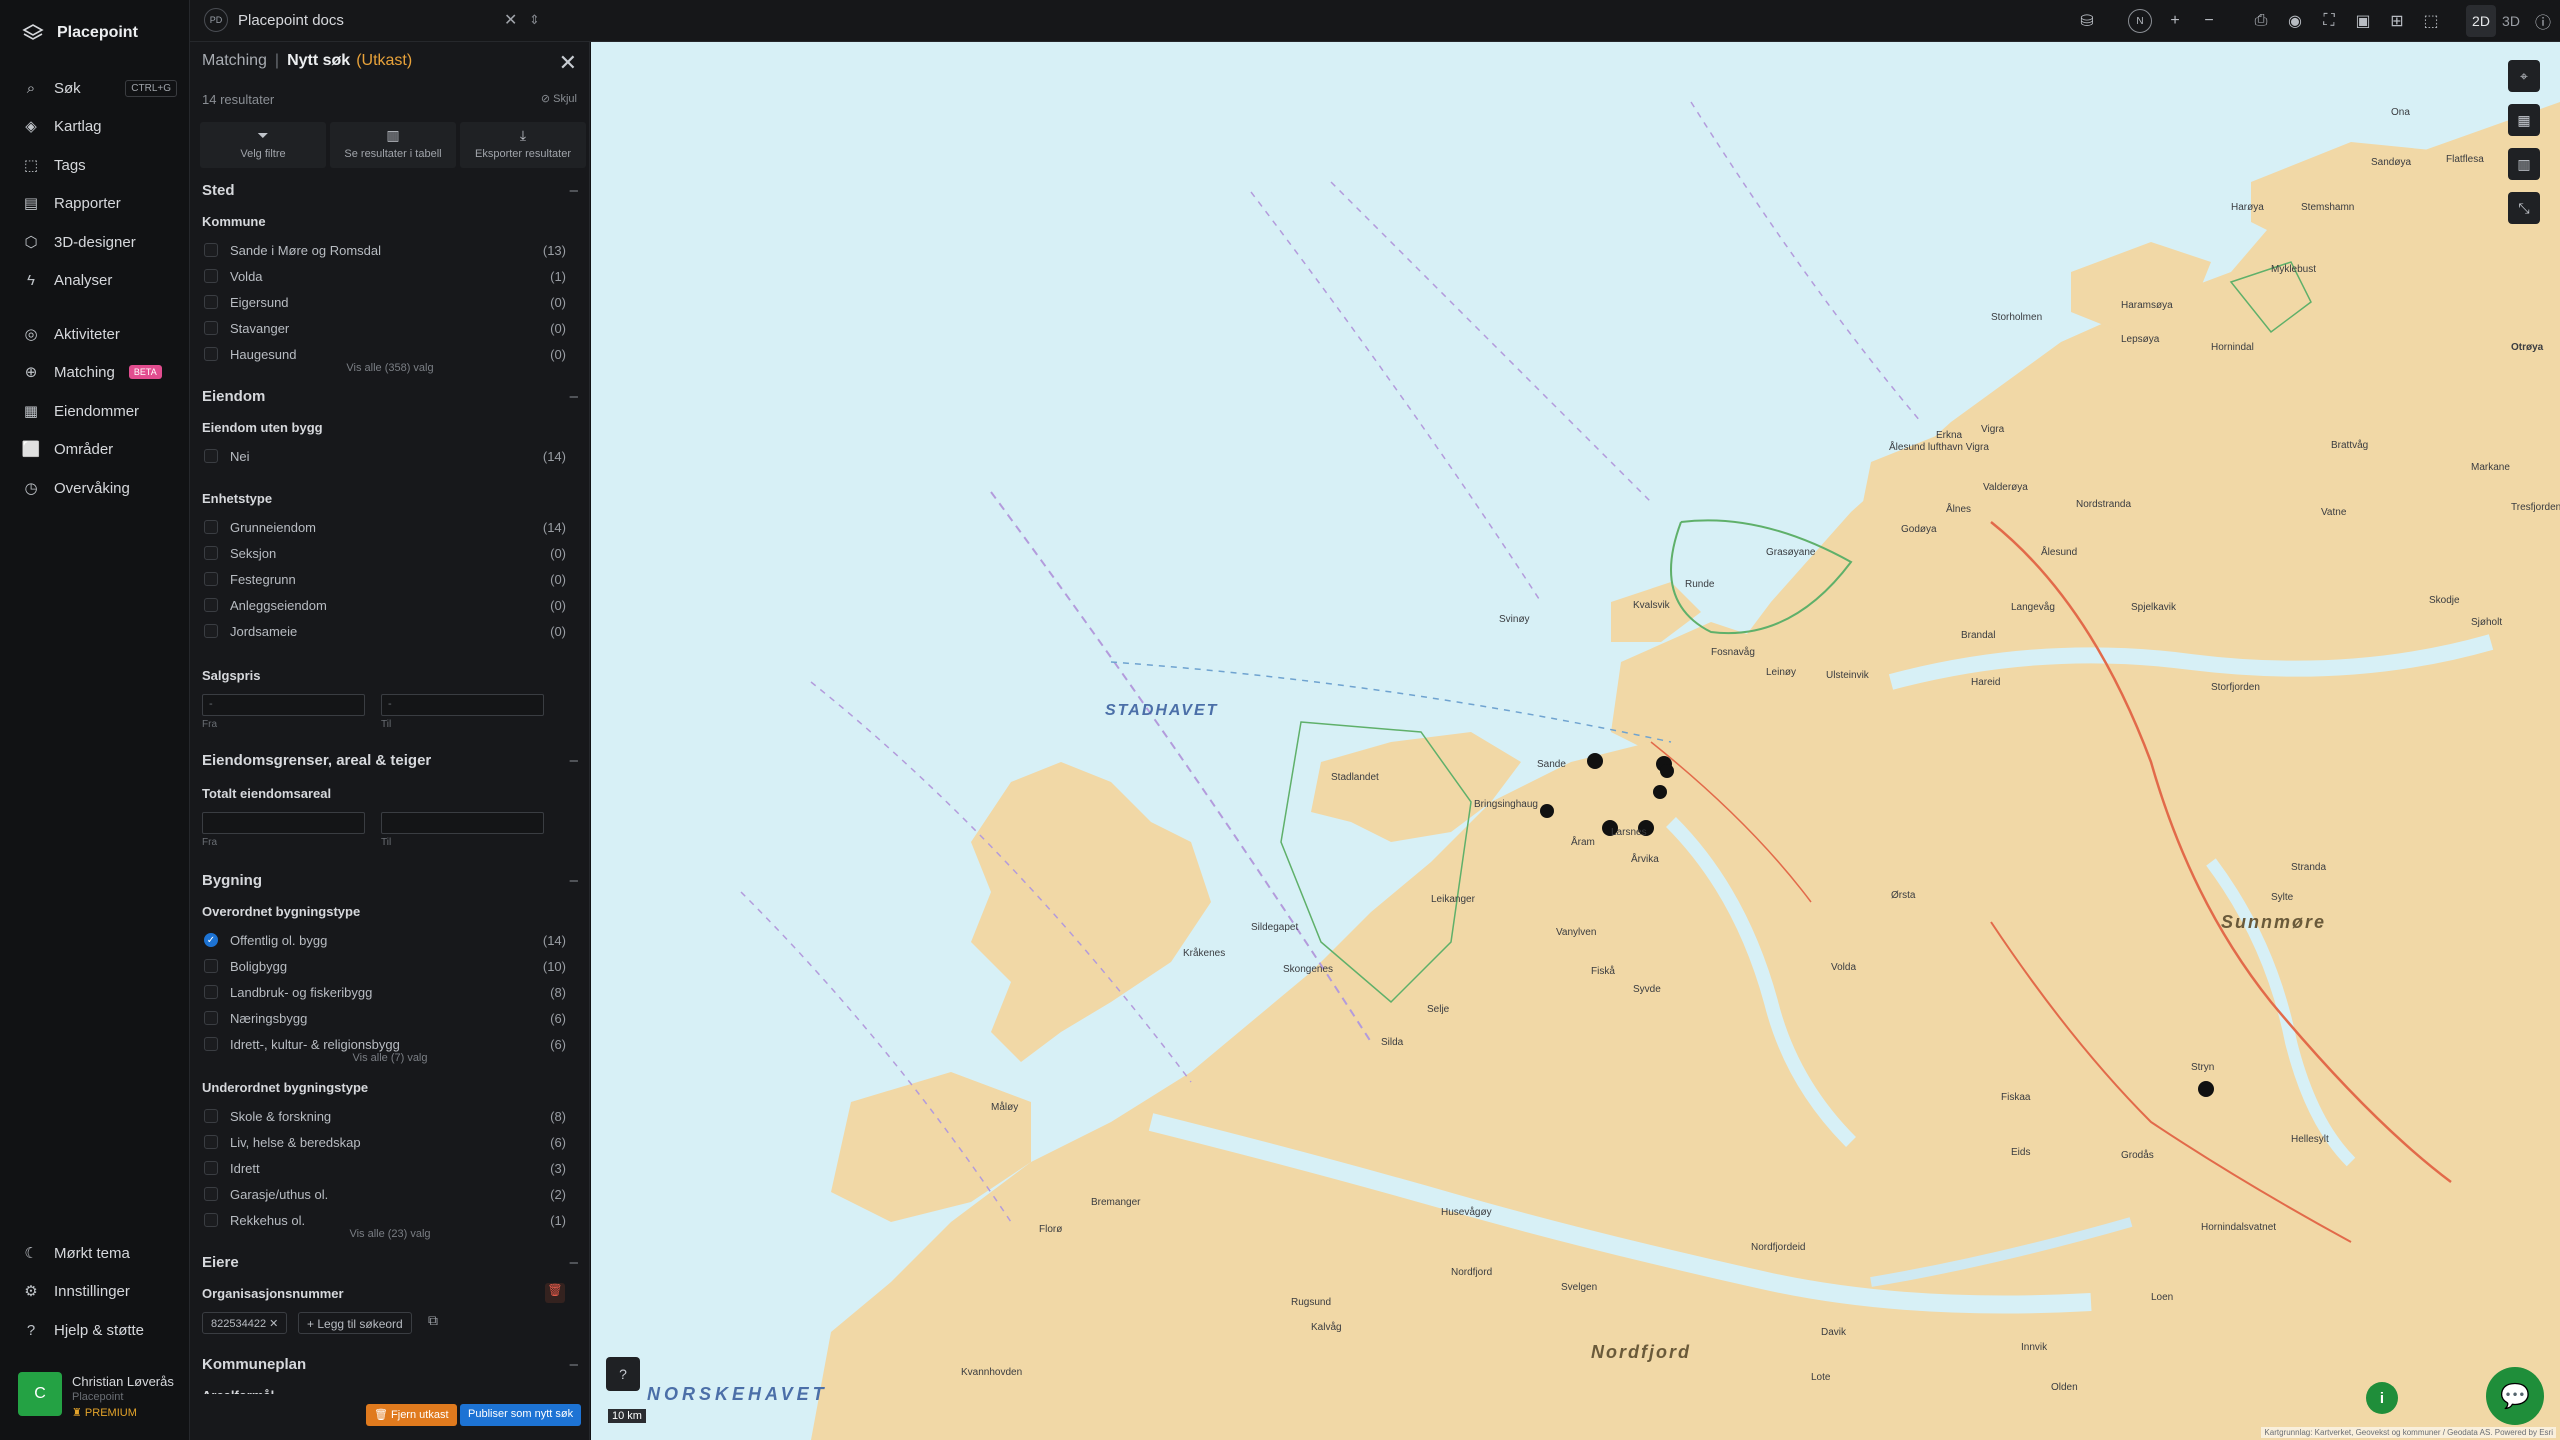 The image size is (2560, 1440). Describe the element at coordinates (96, 1395) in the screenshot. I see `user-card: C Christian Løverås Placepoint ♜ PREMIUM` at that location.